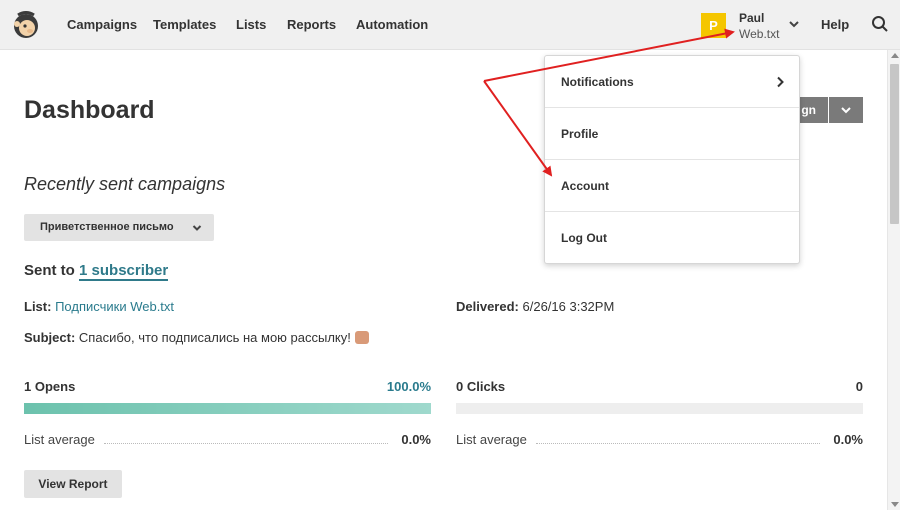 The height and width of the screenshot is (510, 900). I want to click on menu-item-label: Notifications, so click(597, 82).